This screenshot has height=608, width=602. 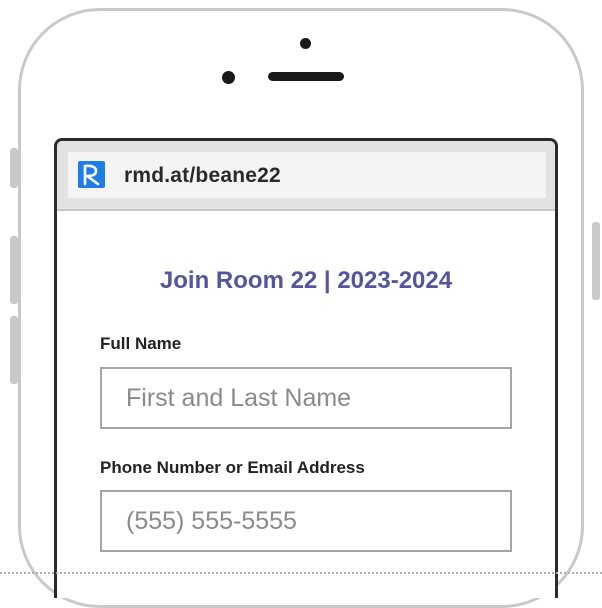 What do you see at coordinates (202, 175) in the screenshot?
I see `url-text: rmd.at/beane22` at bounding box center [202, 175].